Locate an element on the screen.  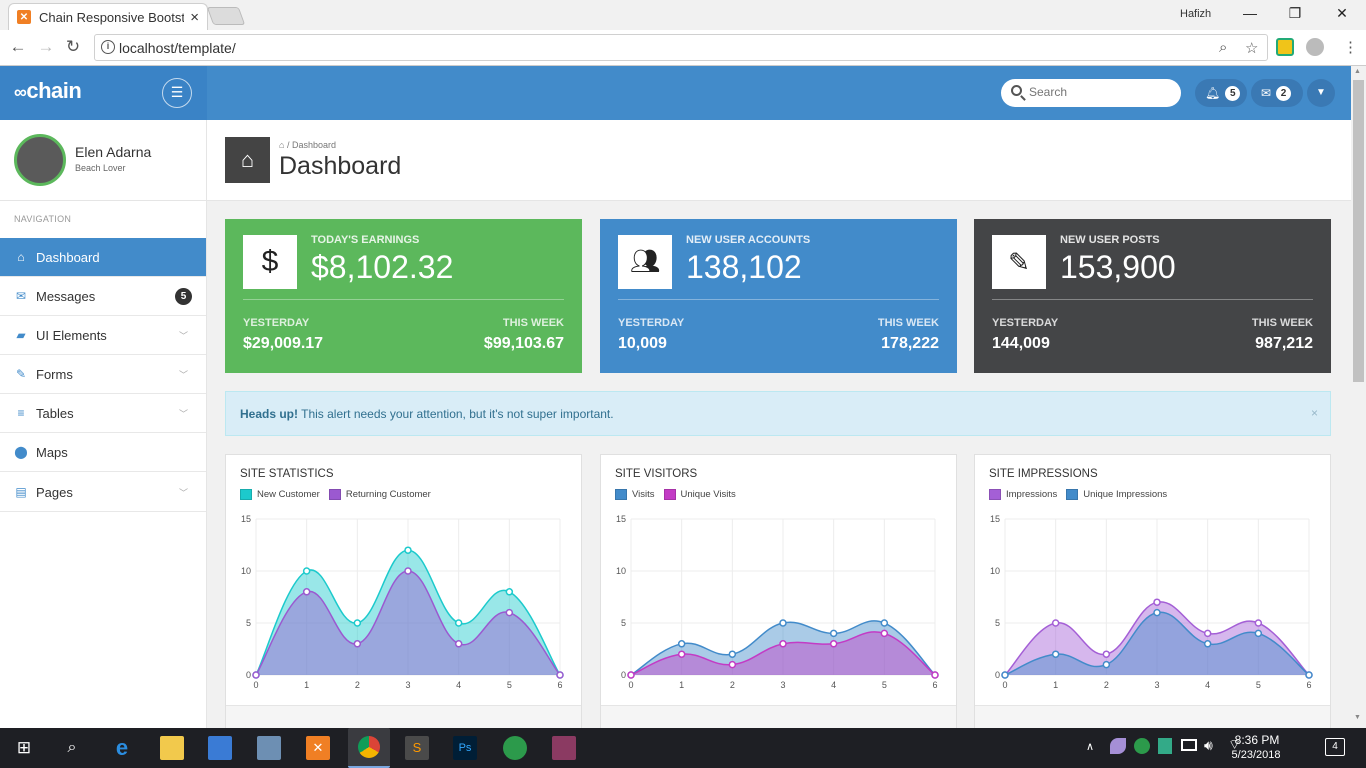
alert-strong: Heads up! is located at coordinates (269, 414).